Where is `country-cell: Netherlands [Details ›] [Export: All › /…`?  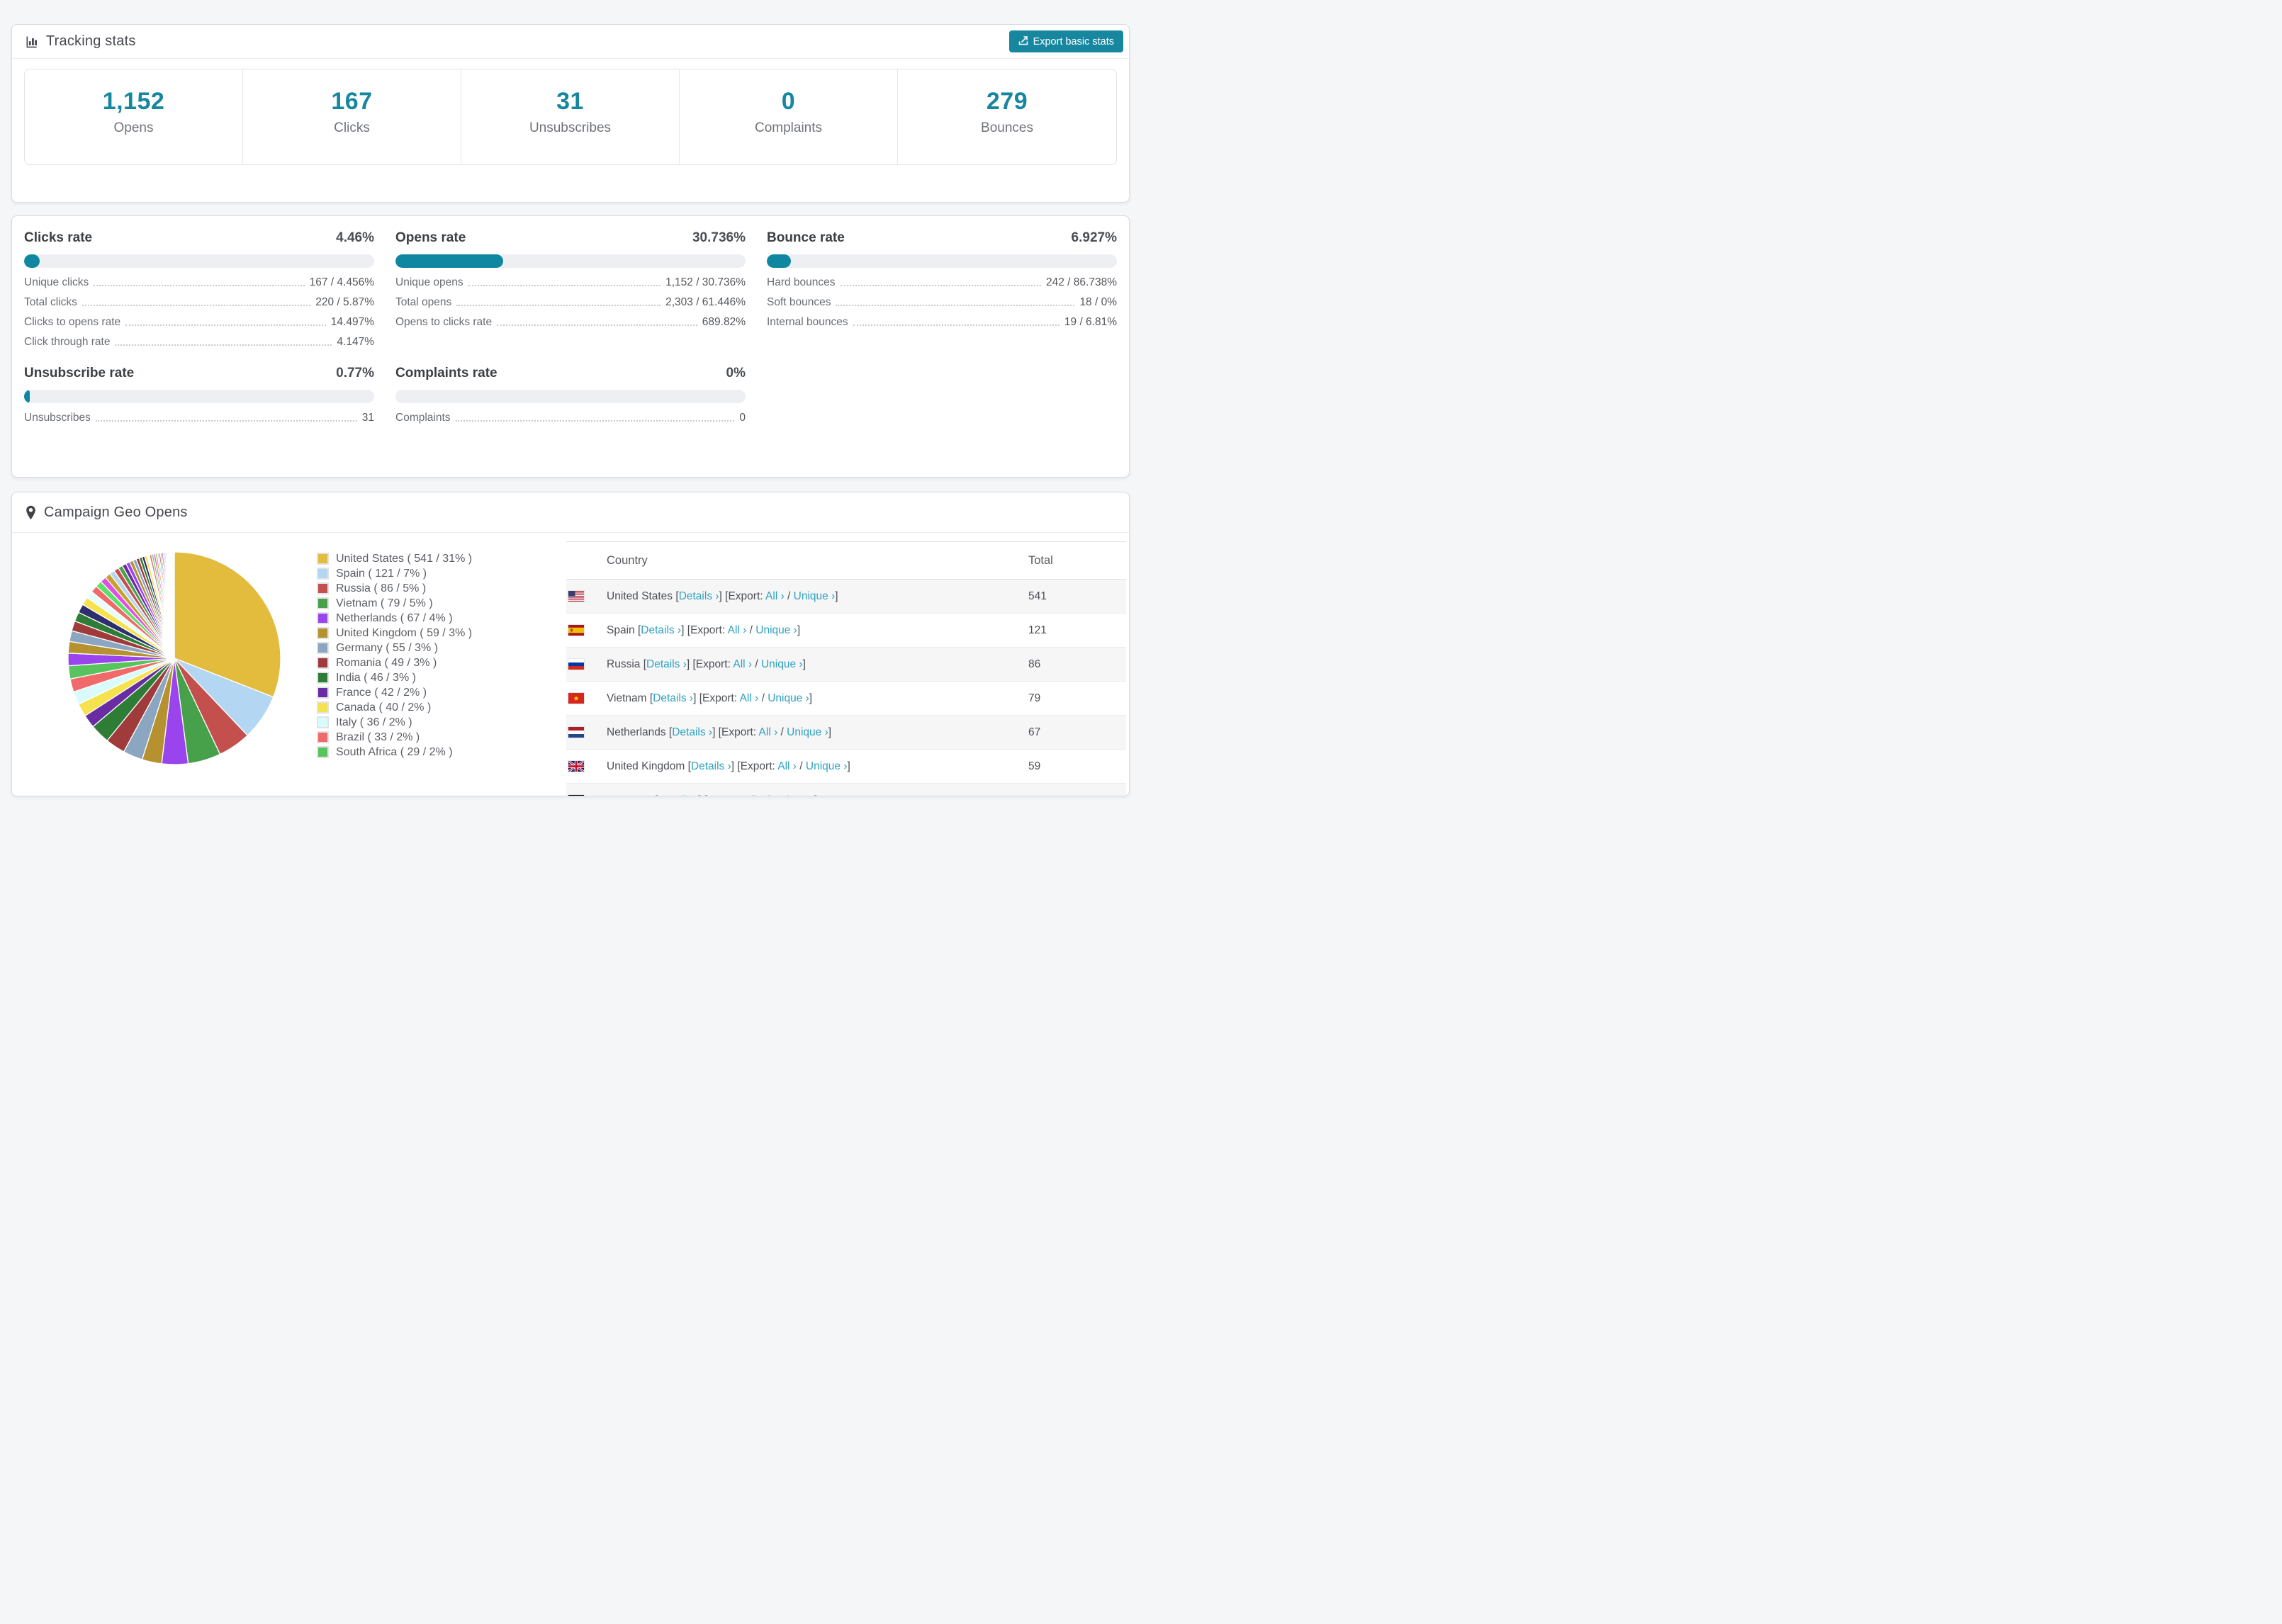 country-cell: Netherlands [Details ›] [Export: All › /… is located at coordinates (797, 732).